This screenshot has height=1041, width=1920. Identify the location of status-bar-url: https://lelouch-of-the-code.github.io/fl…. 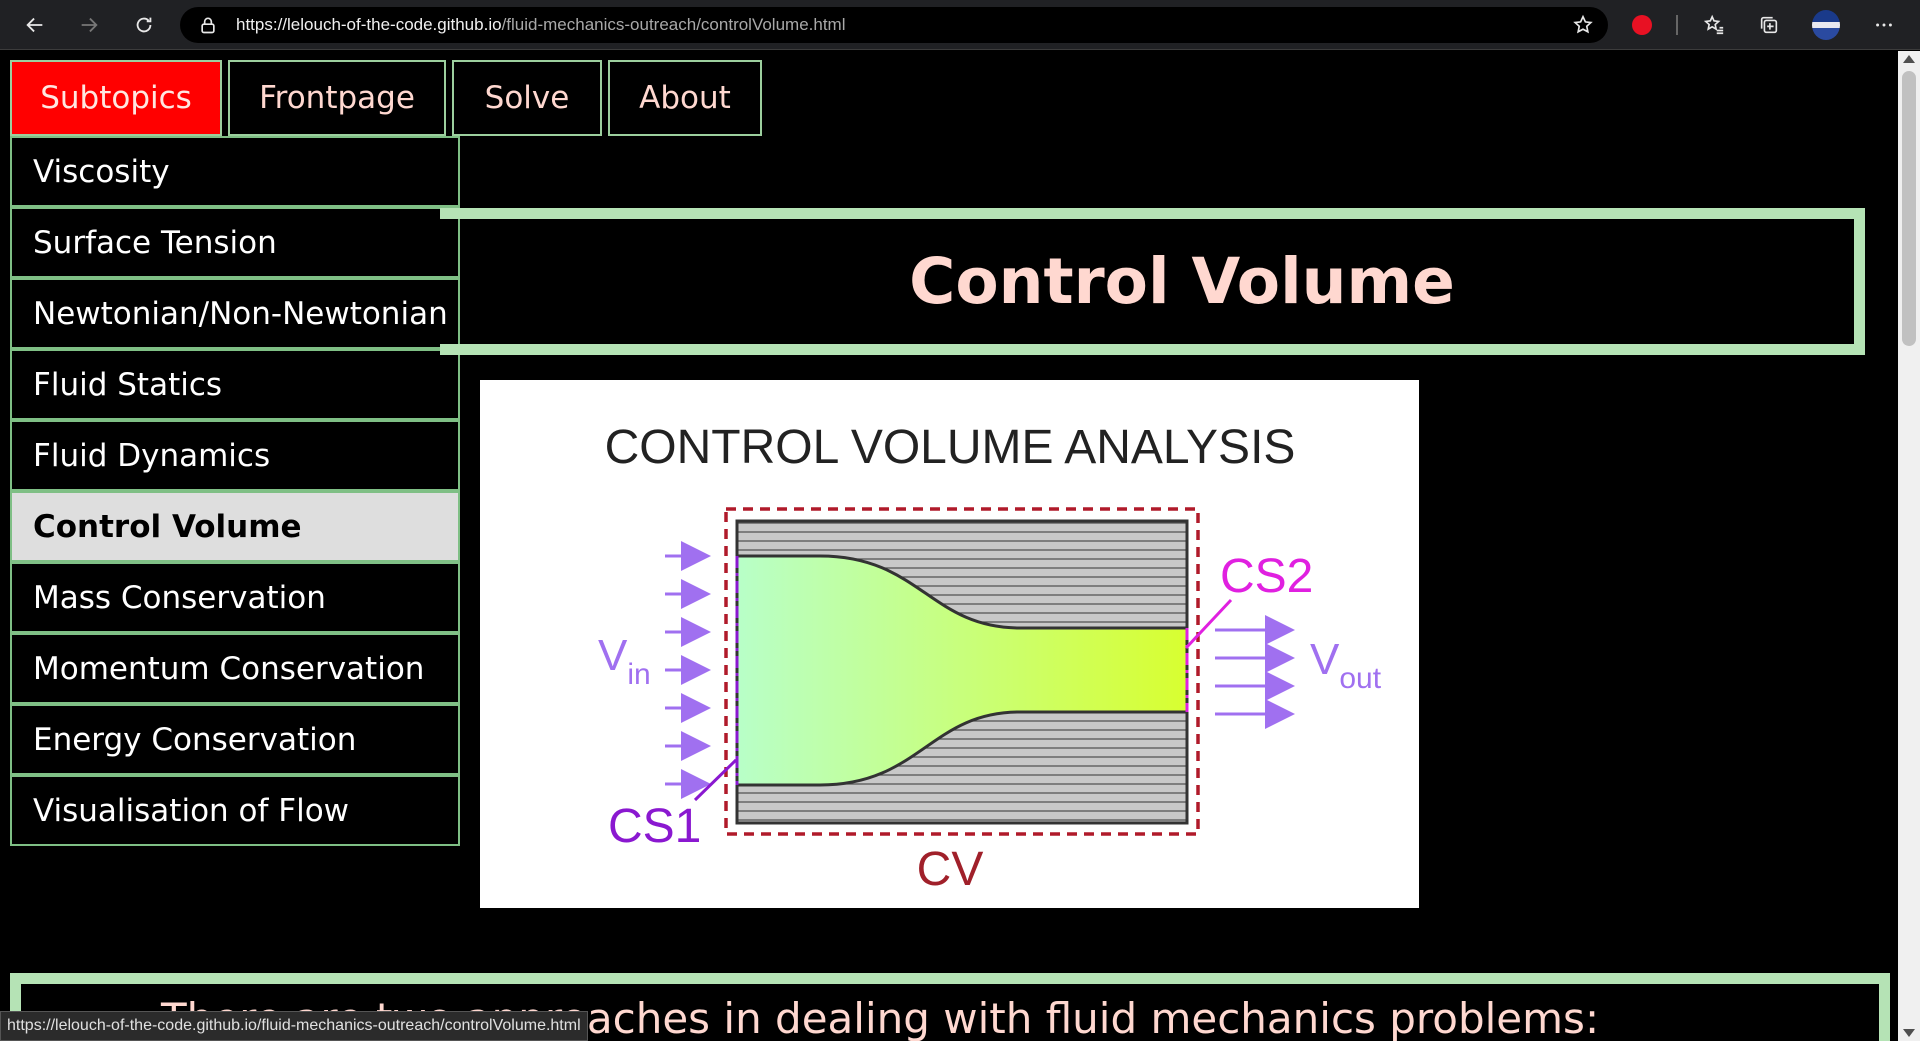
(294, 1026).